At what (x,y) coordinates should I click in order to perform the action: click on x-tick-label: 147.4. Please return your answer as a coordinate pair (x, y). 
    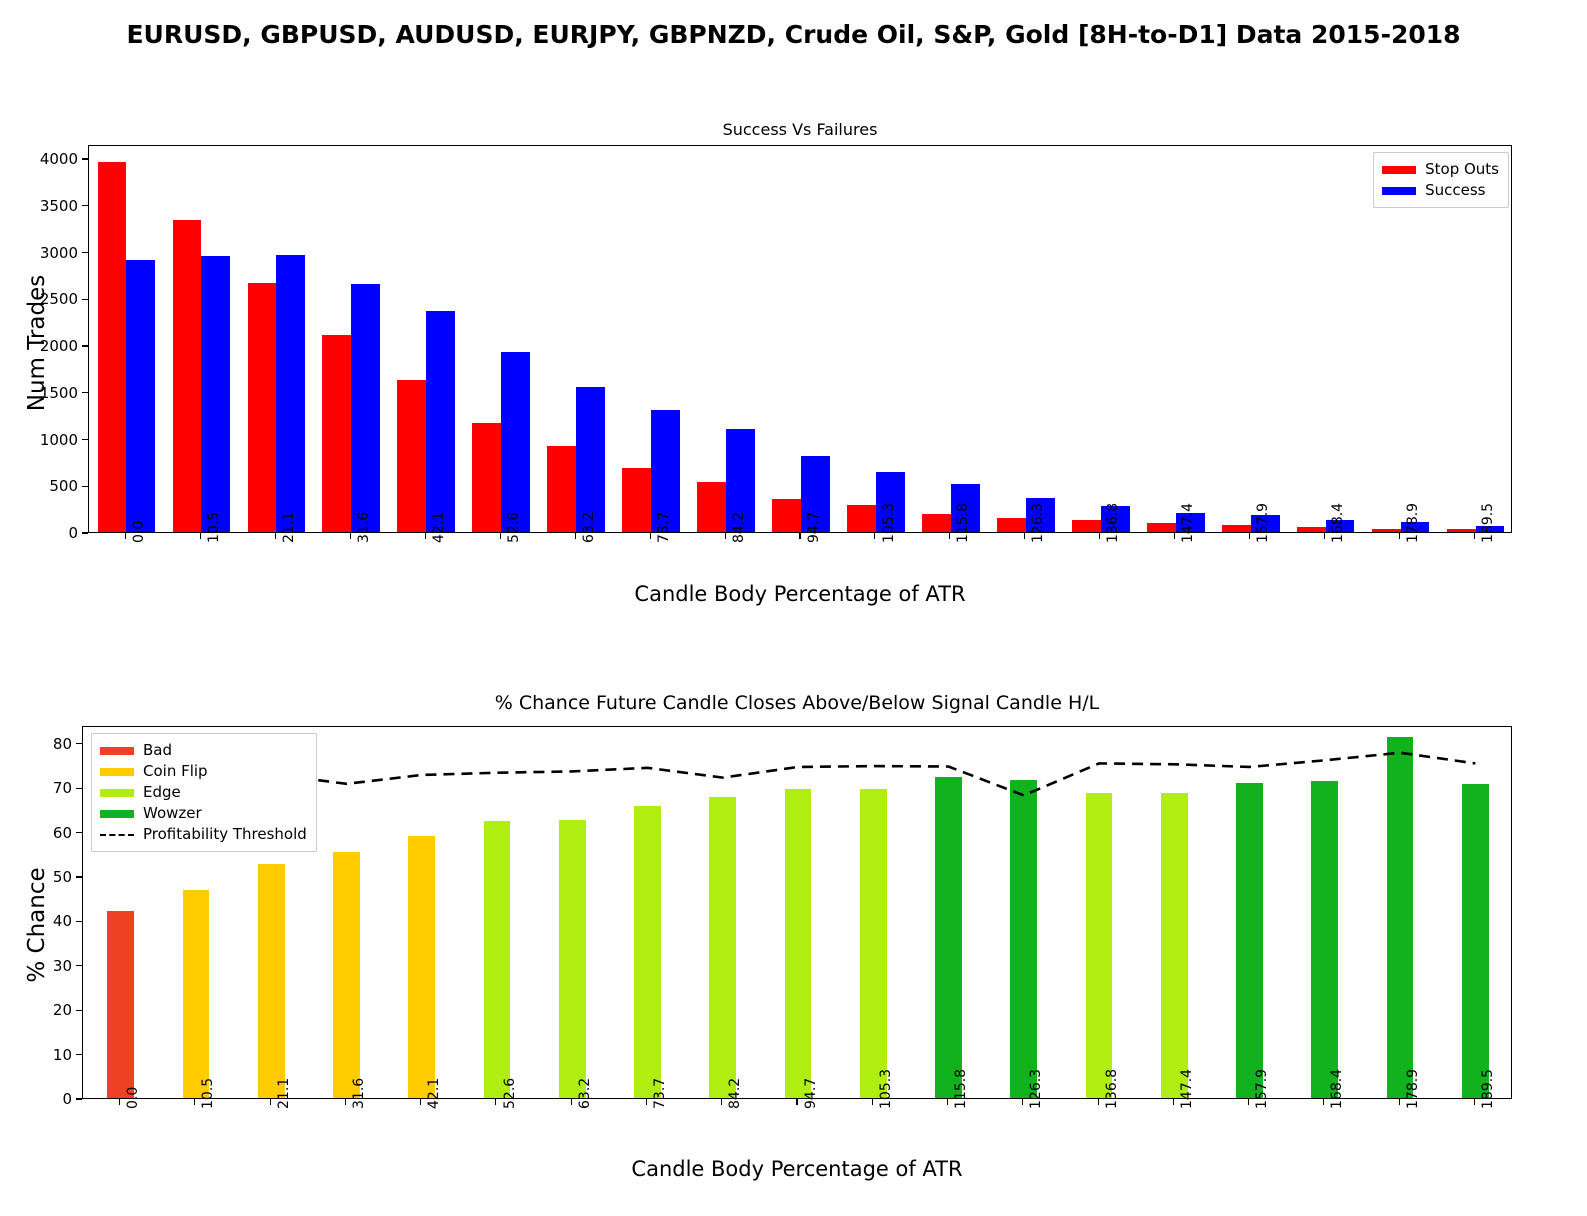
    Looking at the image, I should click on (1186, 1088).